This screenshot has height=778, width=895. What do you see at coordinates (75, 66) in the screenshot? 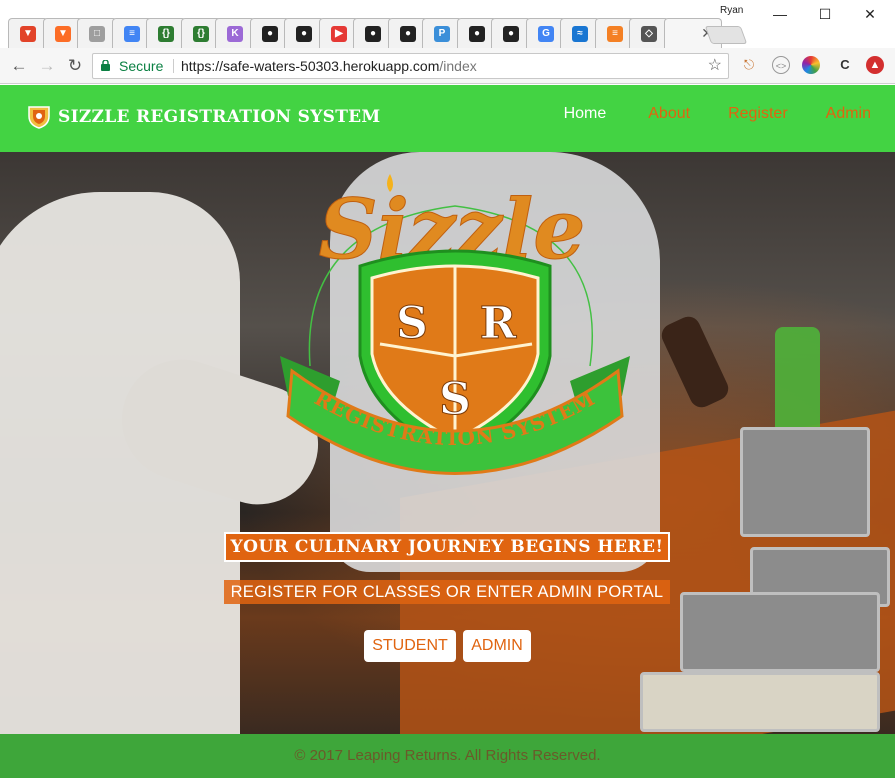
I see `reload-icon: ↻` at bounding box center [75, 66].